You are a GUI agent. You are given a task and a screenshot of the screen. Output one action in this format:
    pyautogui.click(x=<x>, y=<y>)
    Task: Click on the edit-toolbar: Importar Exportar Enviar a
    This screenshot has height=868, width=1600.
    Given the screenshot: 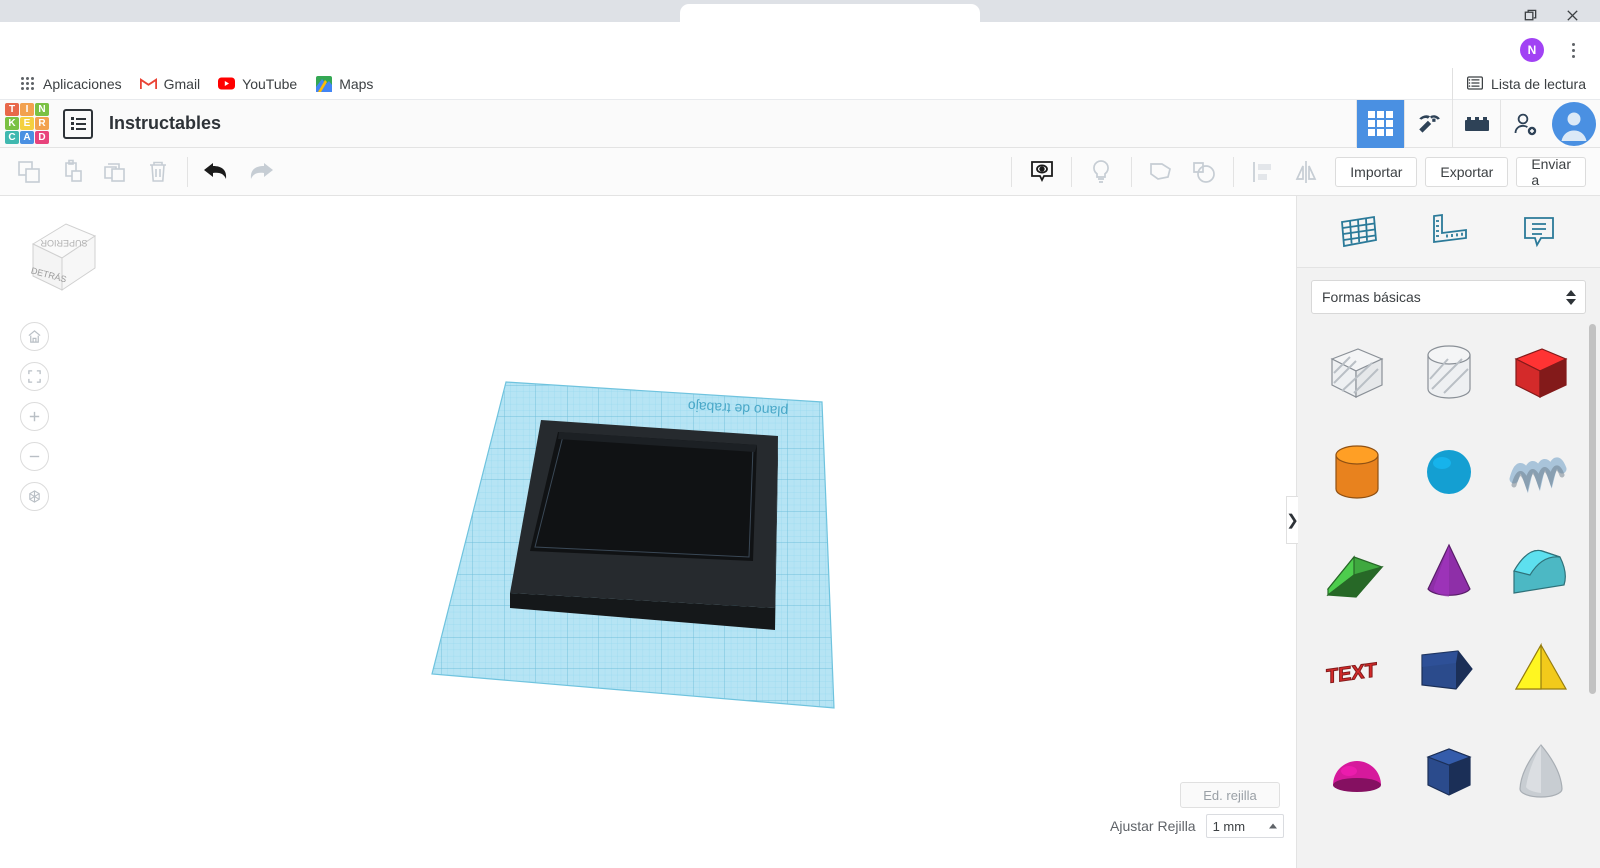 What is the action you would take?
    pyautogui.click(x=800, y=172)
    